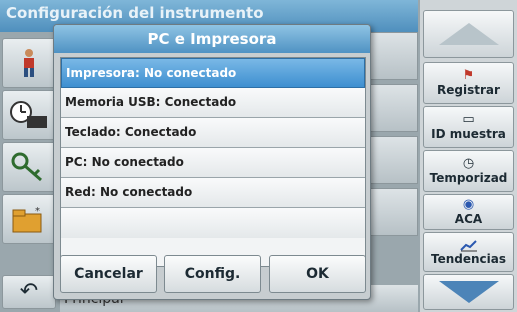 The image size is (517, 312). What do you see at coordinates (213, 133) in the screenshot?
I see `list-item: Teclado: Conectado` at bounding box center [213, 133].